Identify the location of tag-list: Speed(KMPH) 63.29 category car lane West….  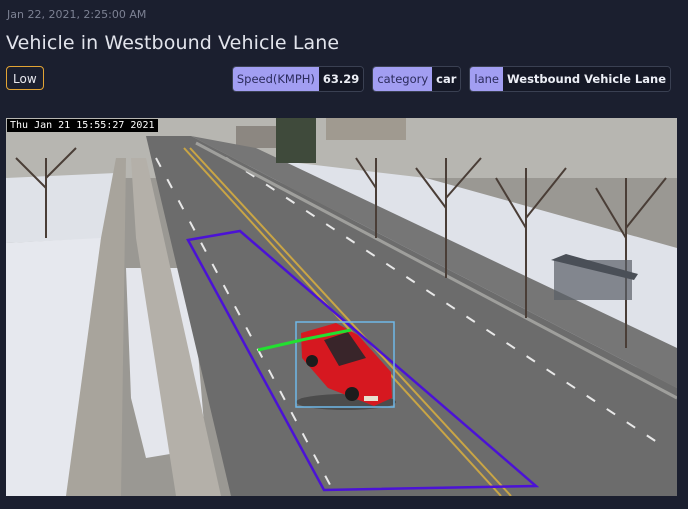
(451, 79).